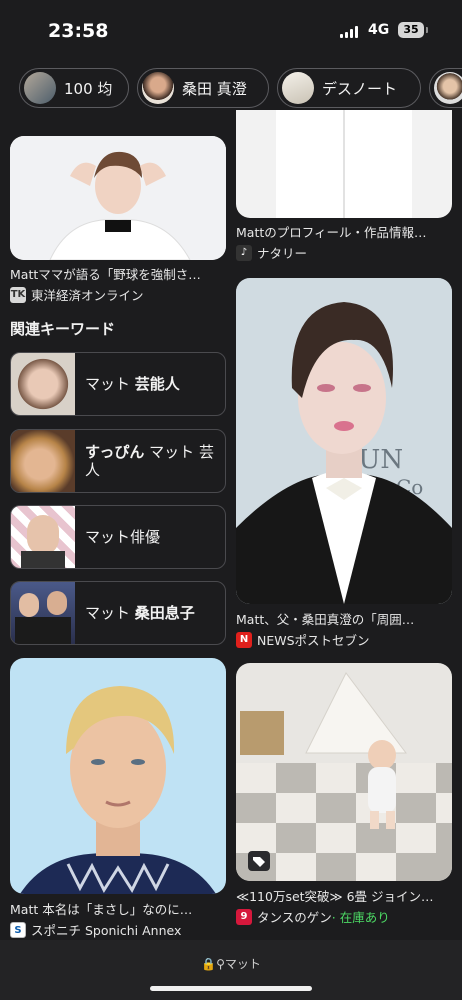  What do you see at coordinates (88, 88) in the screenshot?
I see `chip-label: 100 均` at bounding box center [88, 88].